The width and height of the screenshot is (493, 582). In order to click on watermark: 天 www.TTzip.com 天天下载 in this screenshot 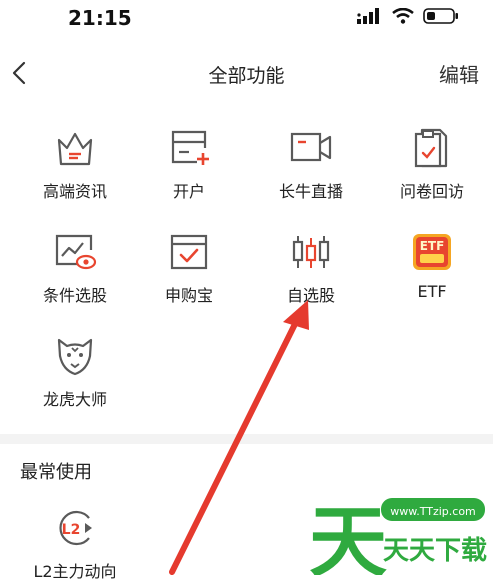, I will do `click(394, 538)`.